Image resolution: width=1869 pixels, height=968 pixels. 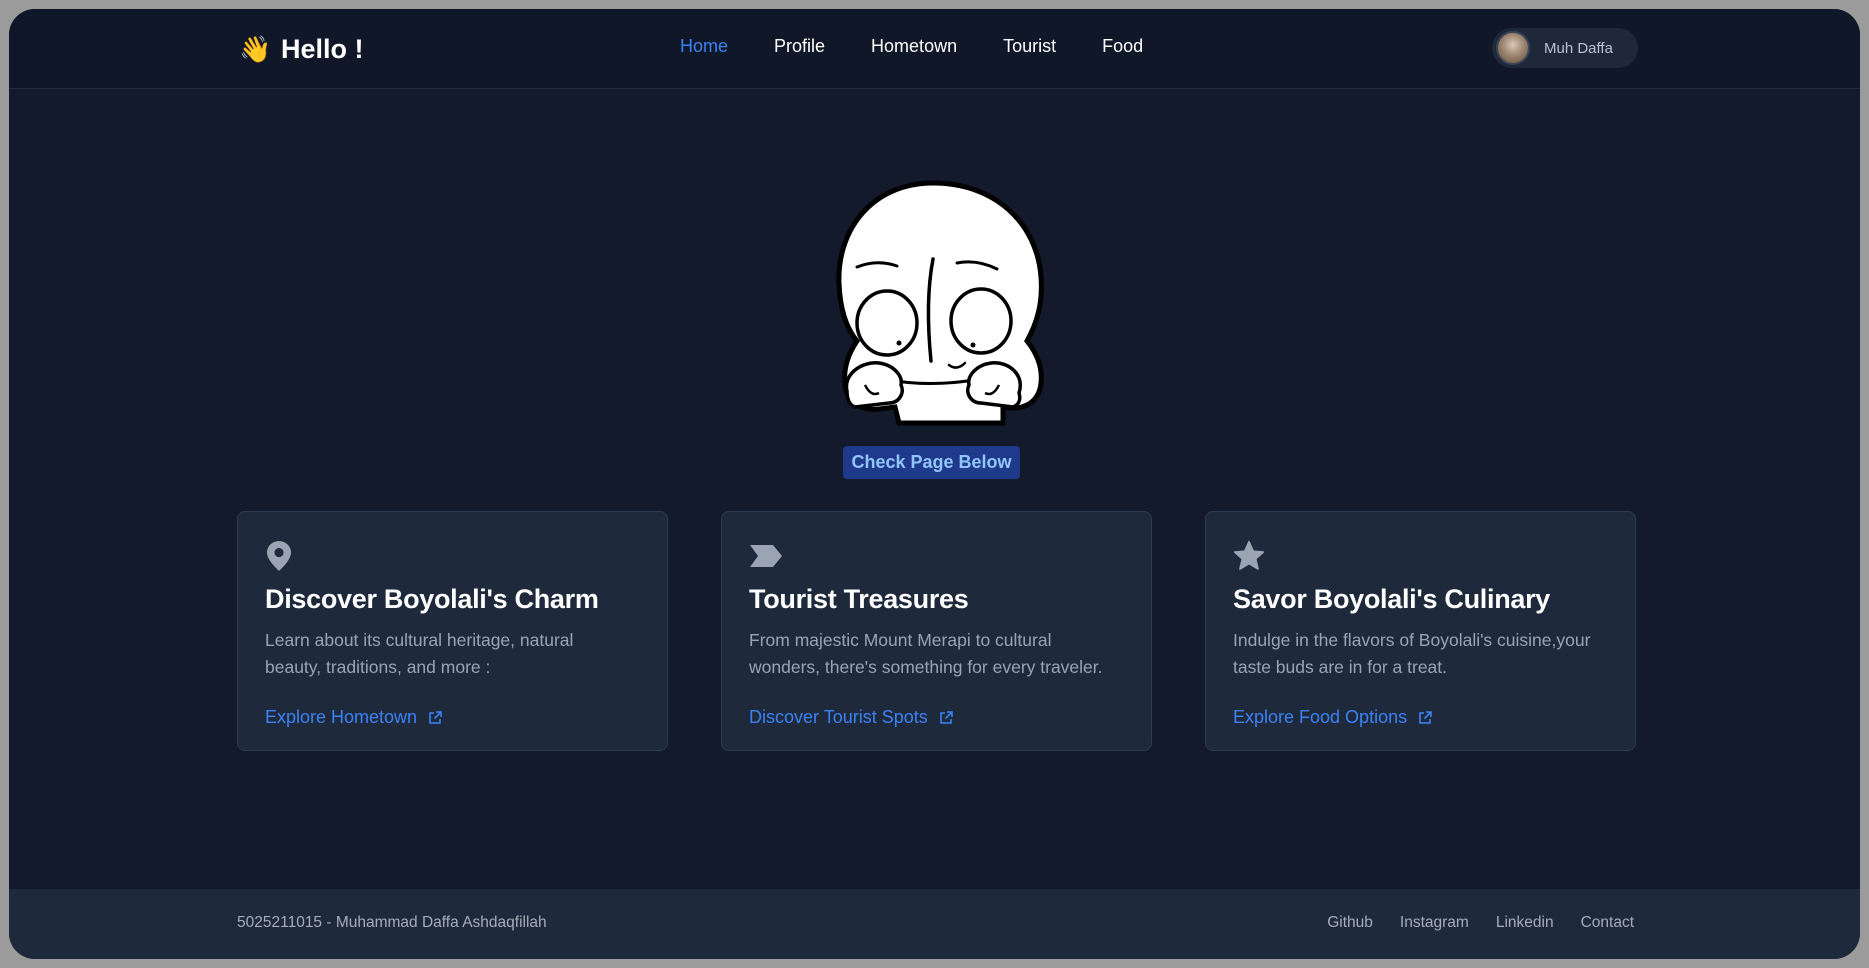 What do you see at coordinates (1607, 923) in the screenshot?
I see `footer-link-contact: Contact` at bounding box center [1607, 923].